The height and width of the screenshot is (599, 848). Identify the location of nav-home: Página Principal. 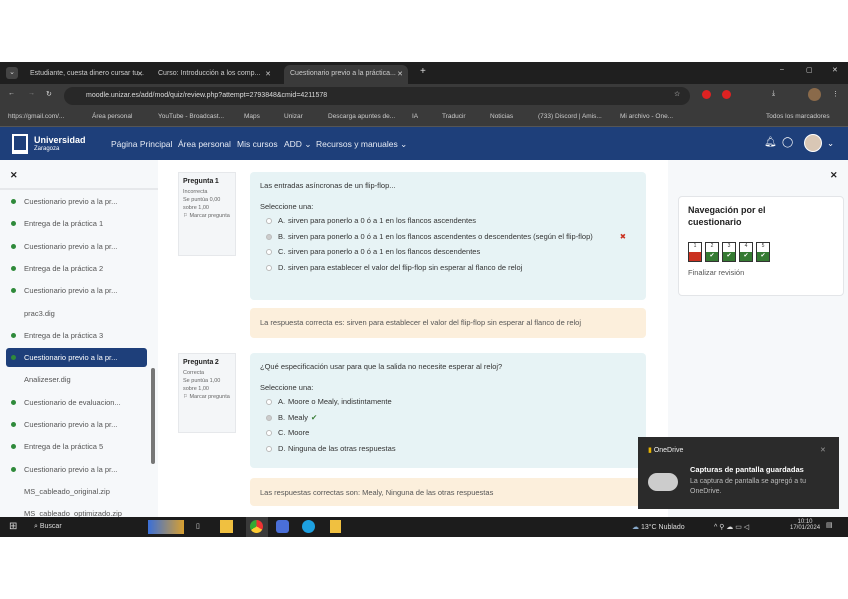
(141, 144).